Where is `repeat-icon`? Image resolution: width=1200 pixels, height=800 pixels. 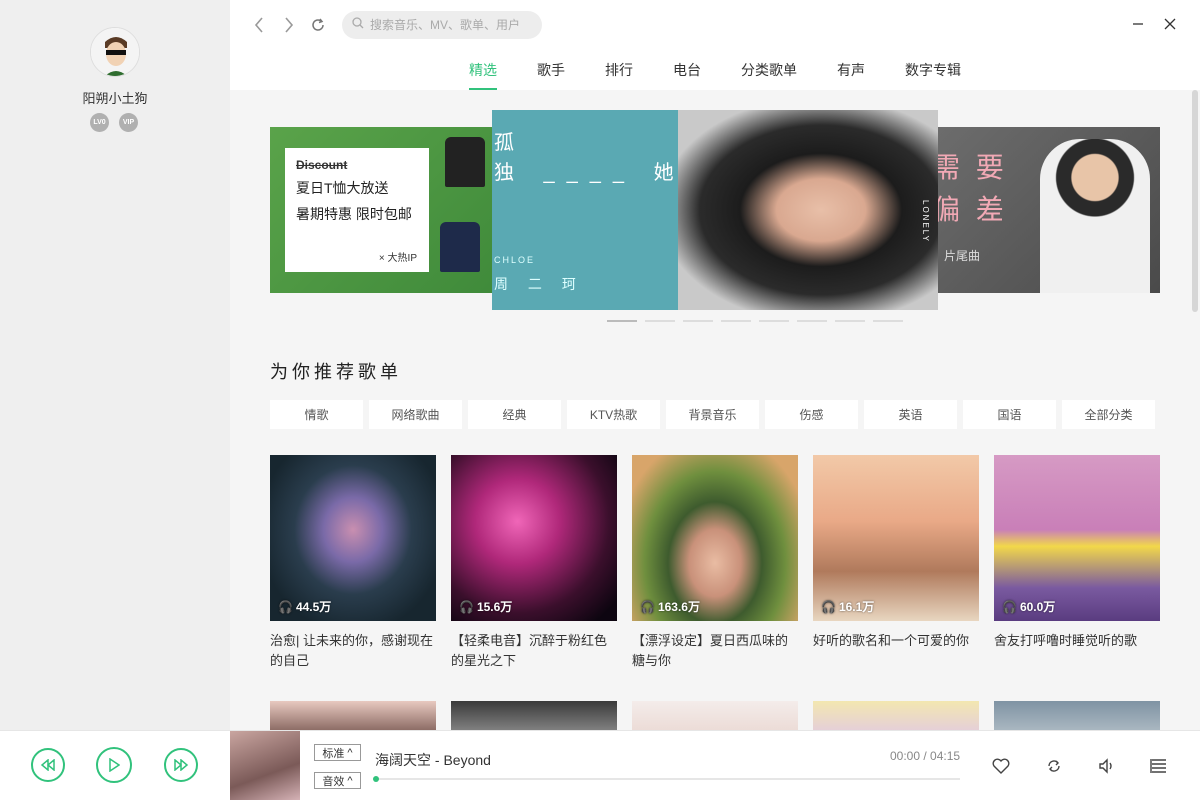
repeat-icon is located at coordinates (1054, 766).